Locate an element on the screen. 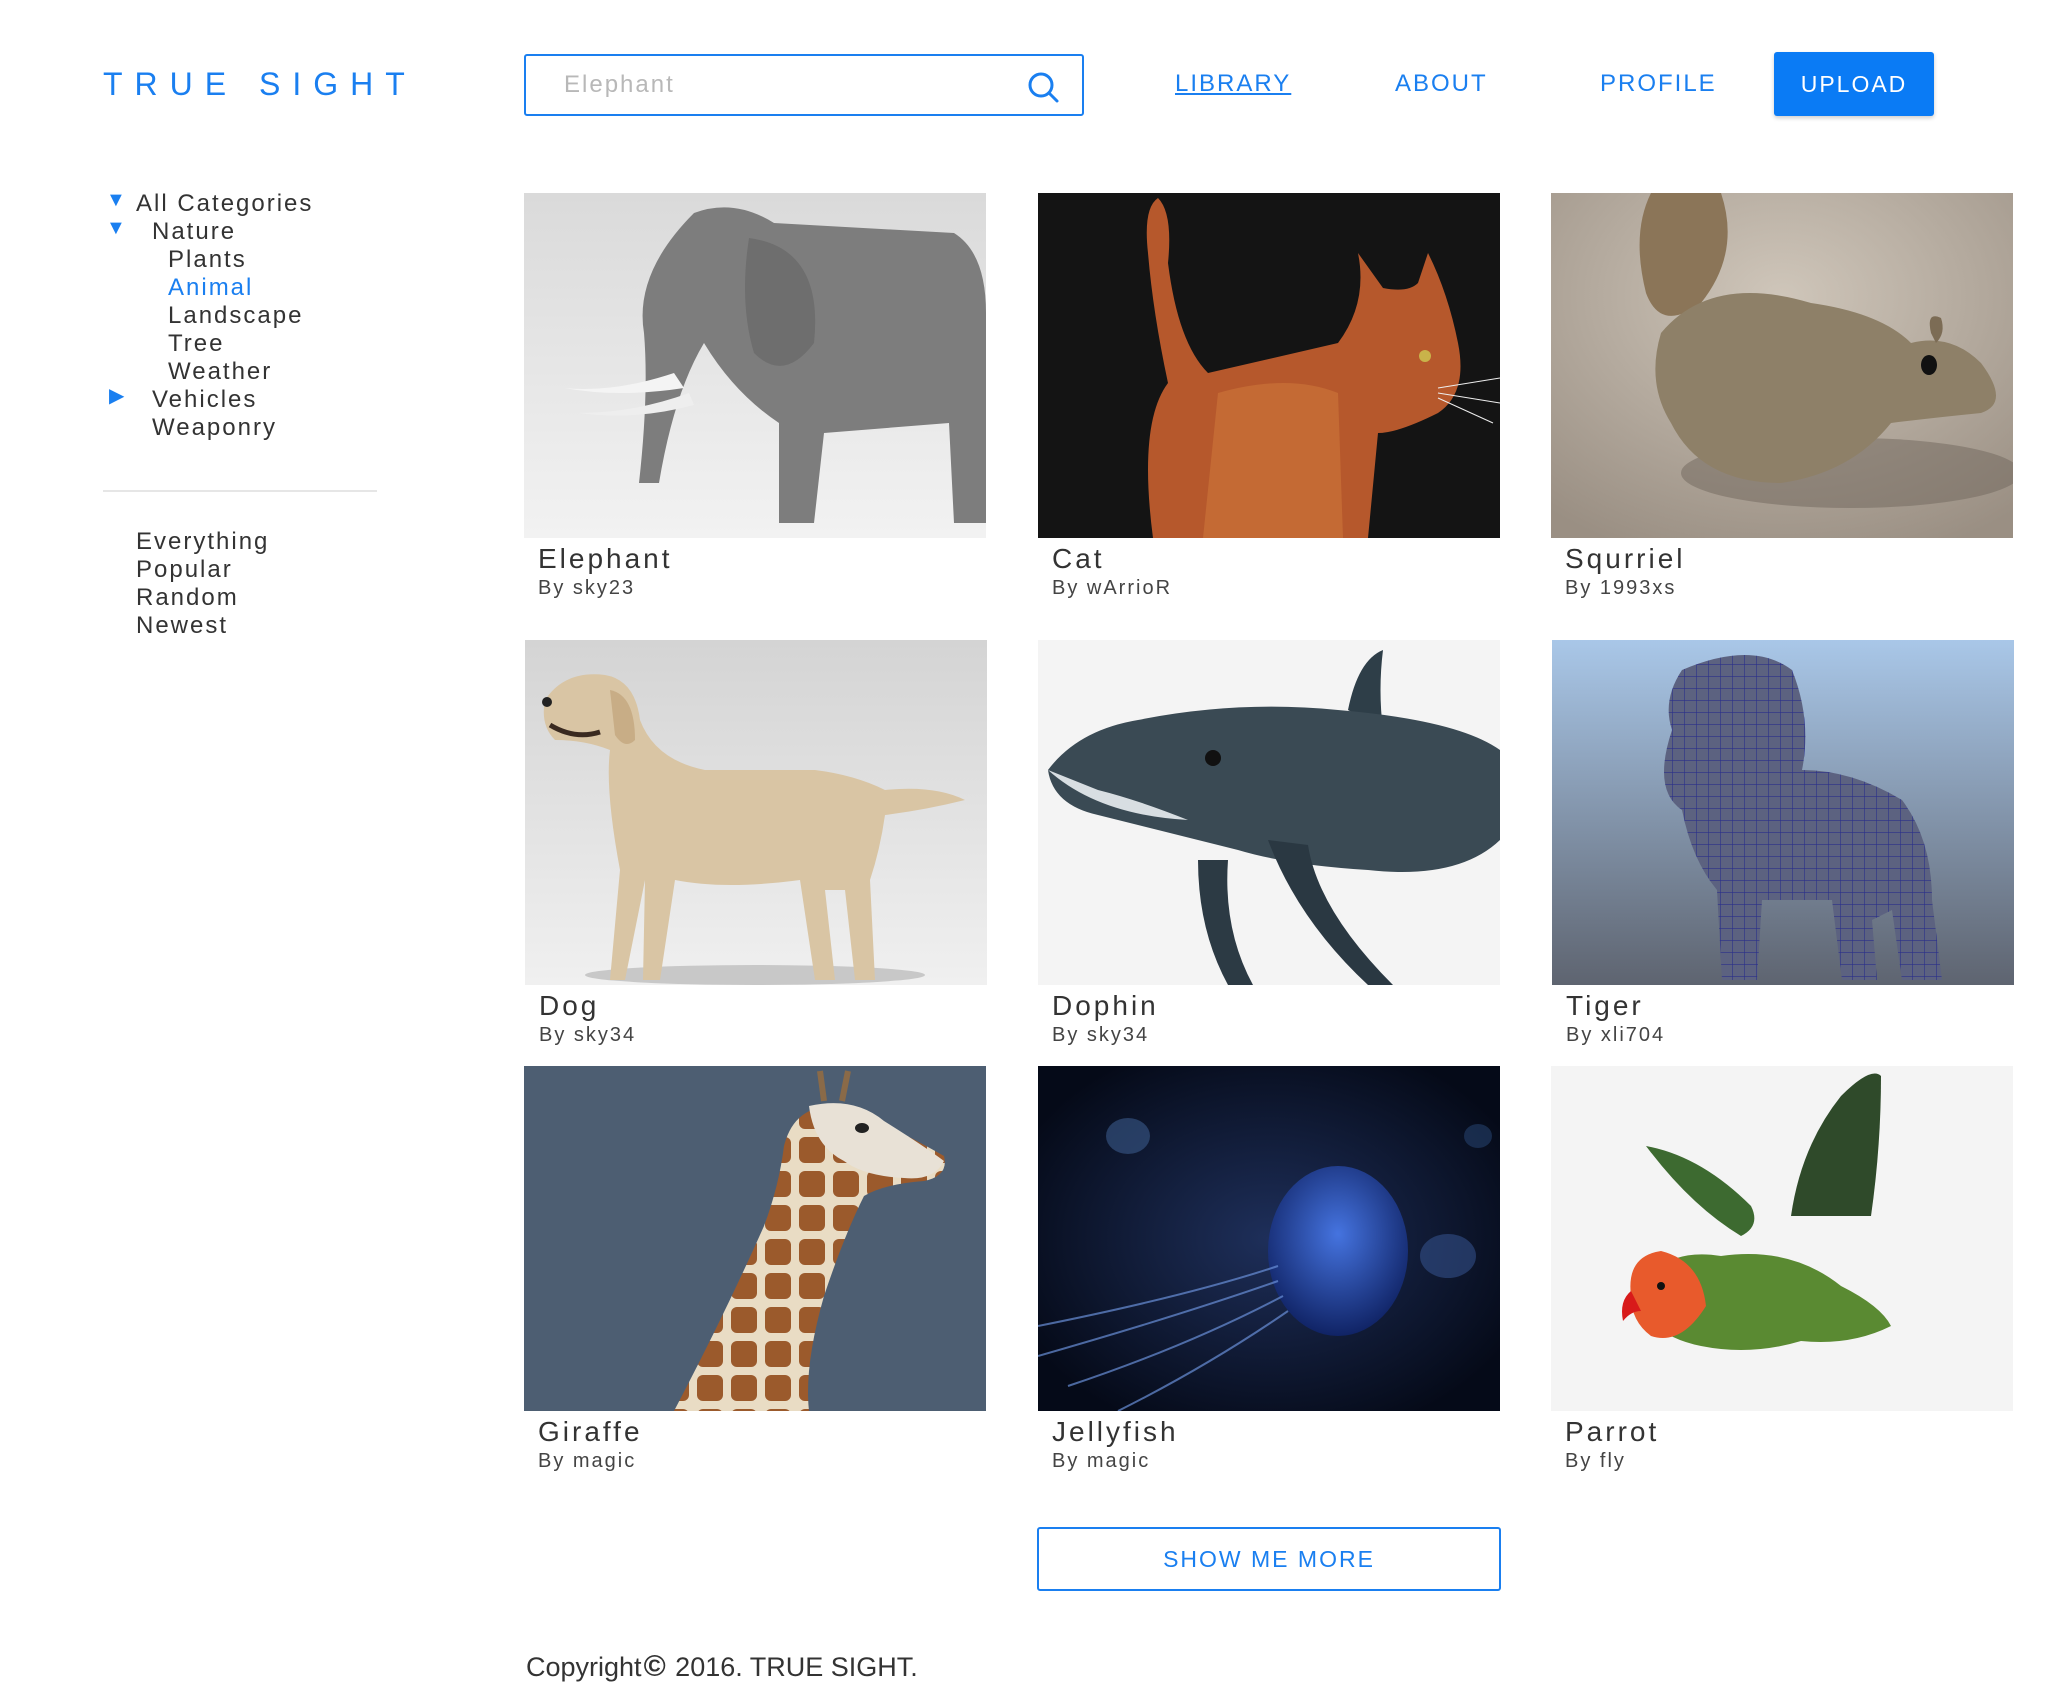 This screenshot has height=1708, width=2048. category-label: Landscape is located at coordinates (236, 315).